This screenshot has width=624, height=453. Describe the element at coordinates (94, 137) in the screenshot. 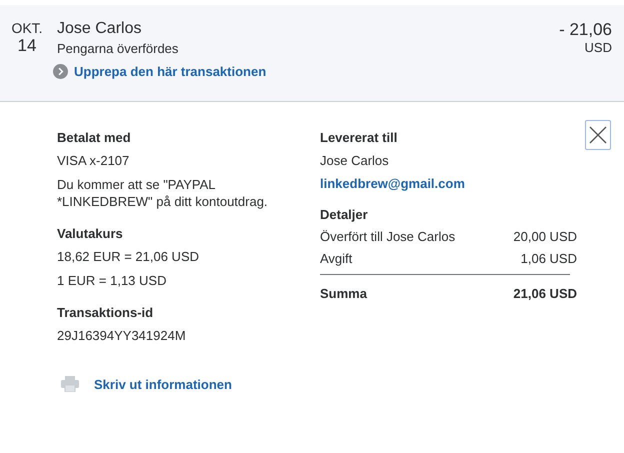

I see `section-heading: Betalat med` at that location.